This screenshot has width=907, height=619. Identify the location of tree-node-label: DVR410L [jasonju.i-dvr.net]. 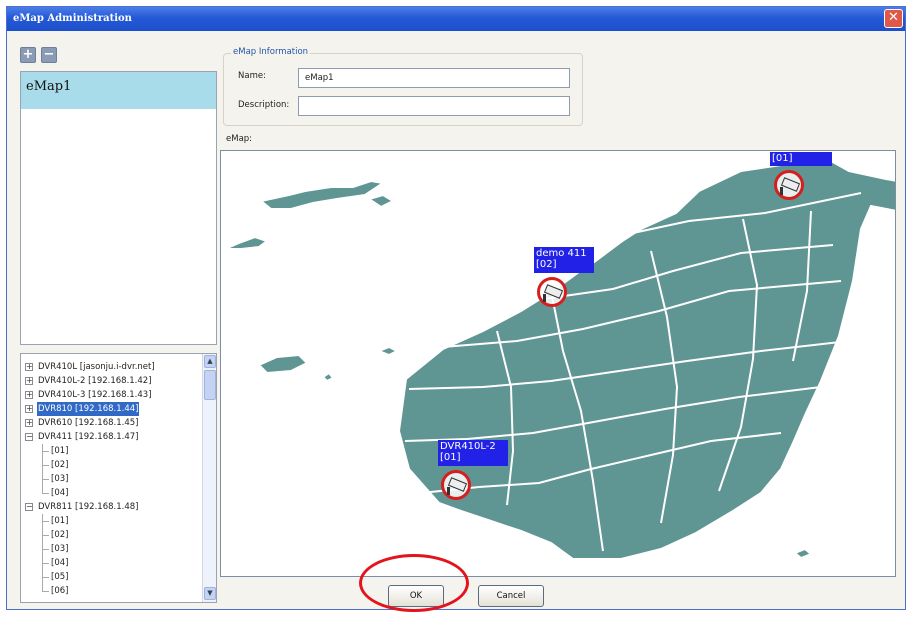
(96, 367).